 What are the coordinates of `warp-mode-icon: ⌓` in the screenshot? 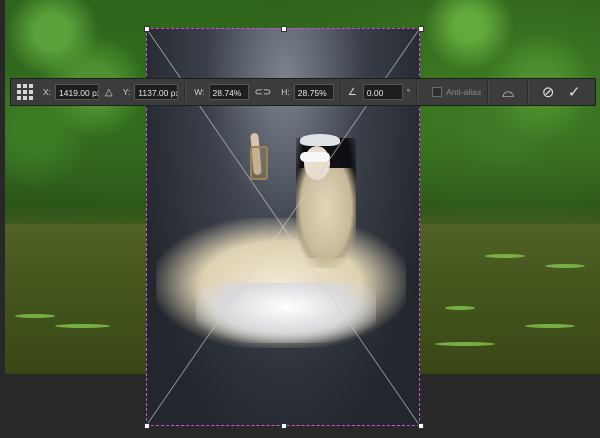 It's located at (508, 92).